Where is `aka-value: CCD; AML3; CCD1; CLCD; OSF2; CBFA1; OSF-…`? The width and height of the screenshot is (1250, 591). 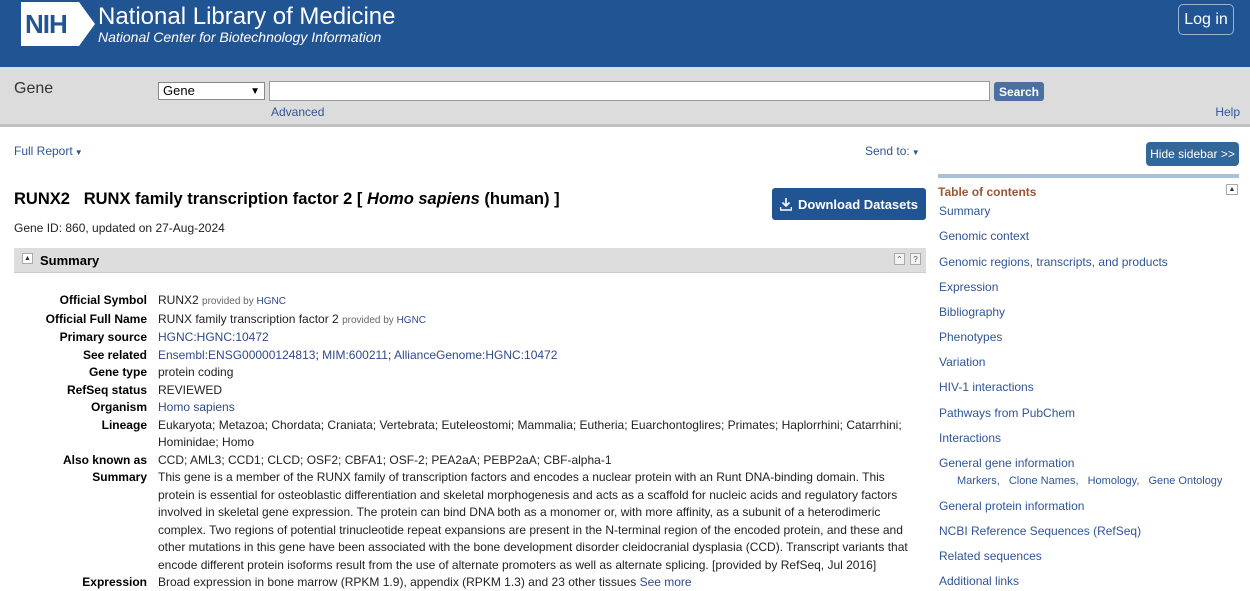
aka-value: CCD; AML3; CCD1; CLCD; OSF2; CBFA1; OSF-… is located at coordinates (385, 459).